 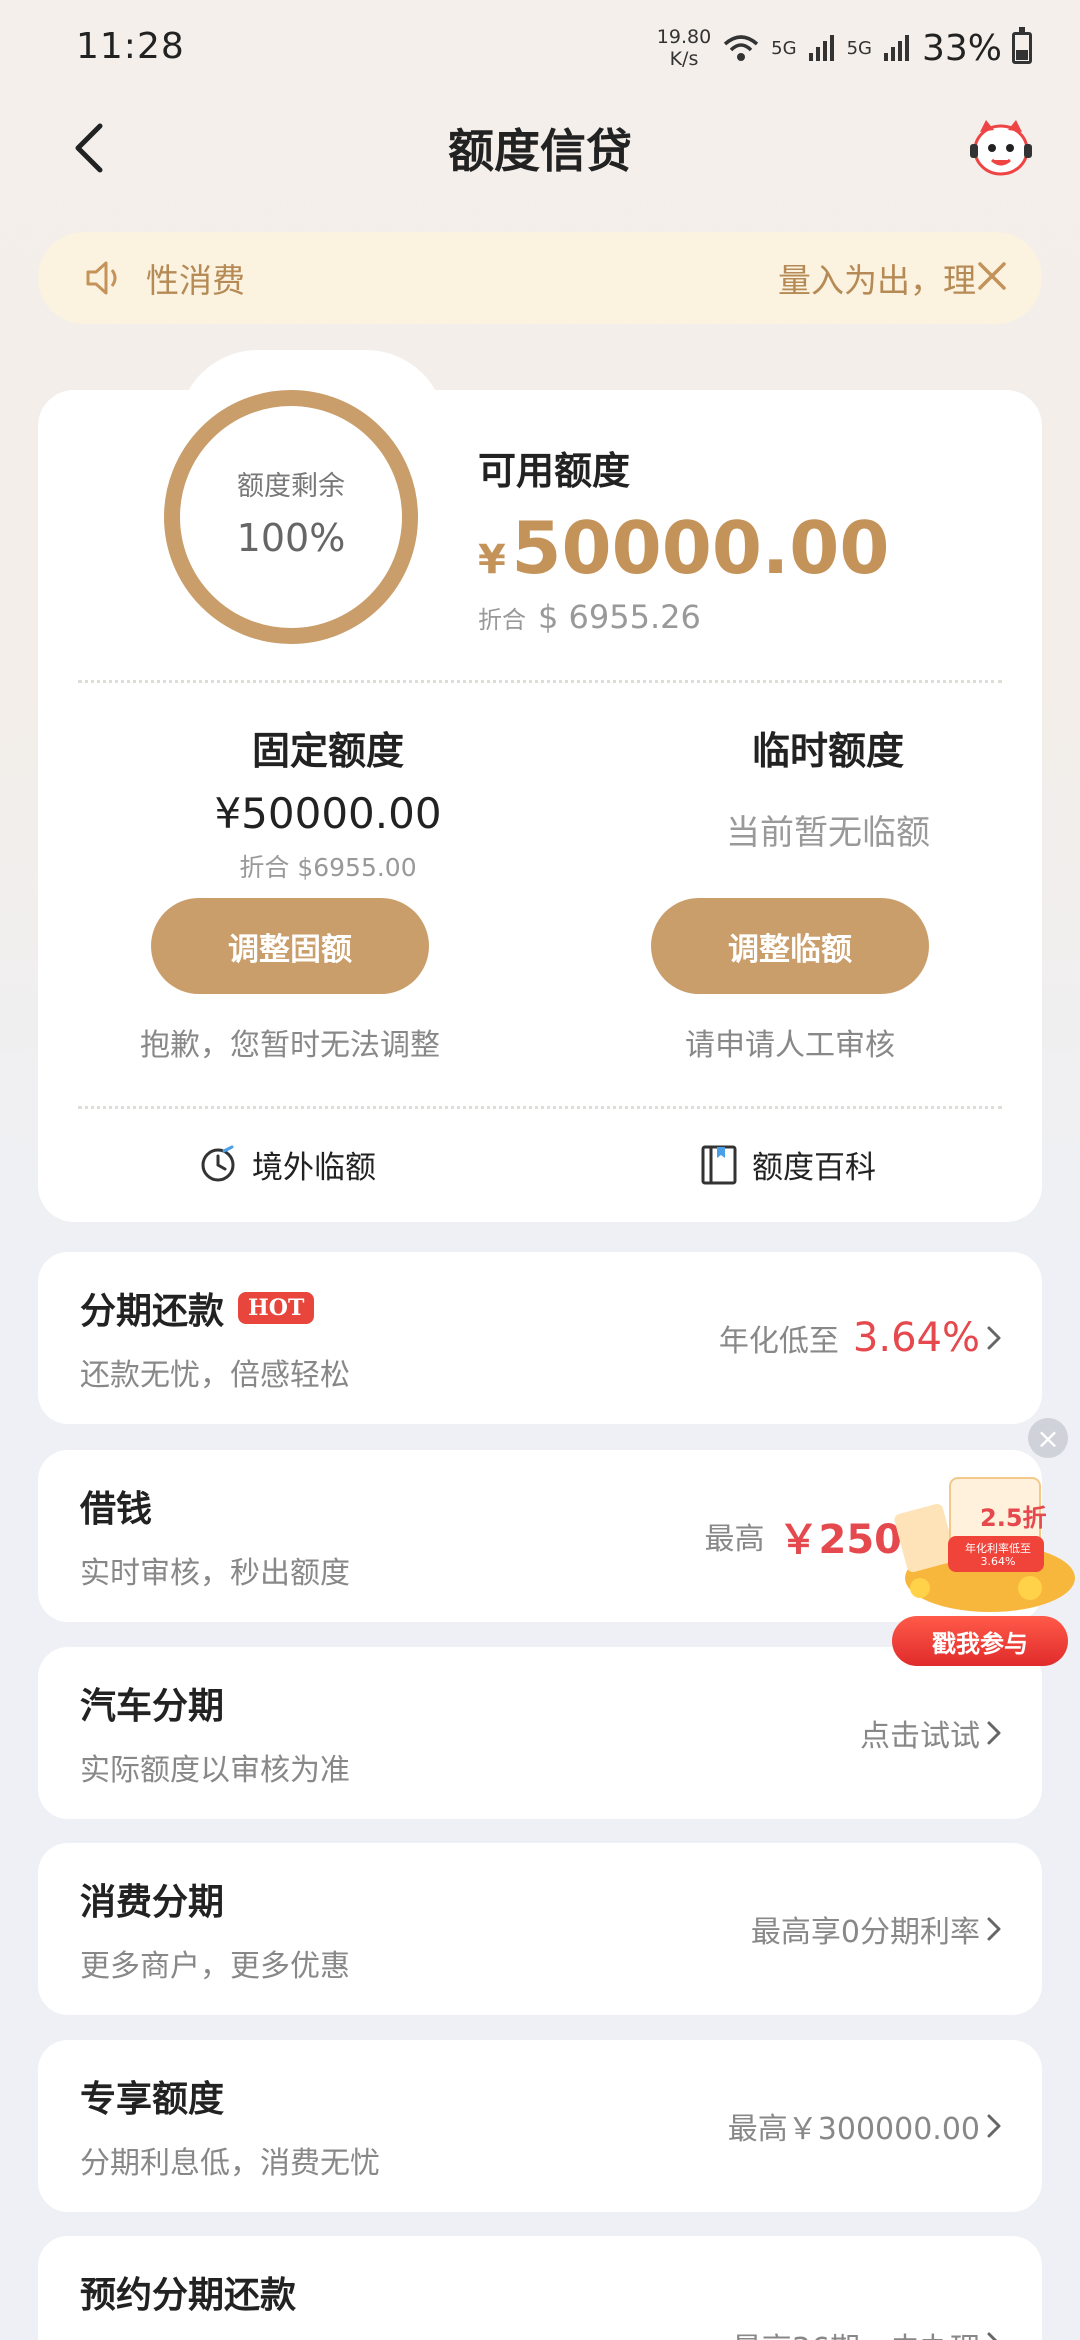 What do you see at coordinates (116, 1509) in the screenshot?
I see `list-item-title: 借钱` at bounding box center [116, 1509].